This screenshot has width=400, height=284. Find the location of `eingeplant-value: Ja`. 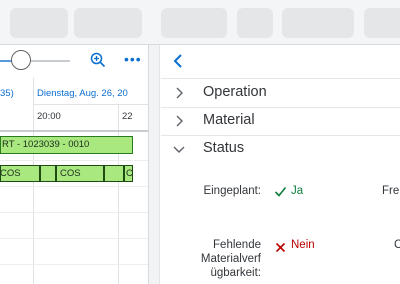

eingeplant-value: Ja is located at coordinates (297, 191).